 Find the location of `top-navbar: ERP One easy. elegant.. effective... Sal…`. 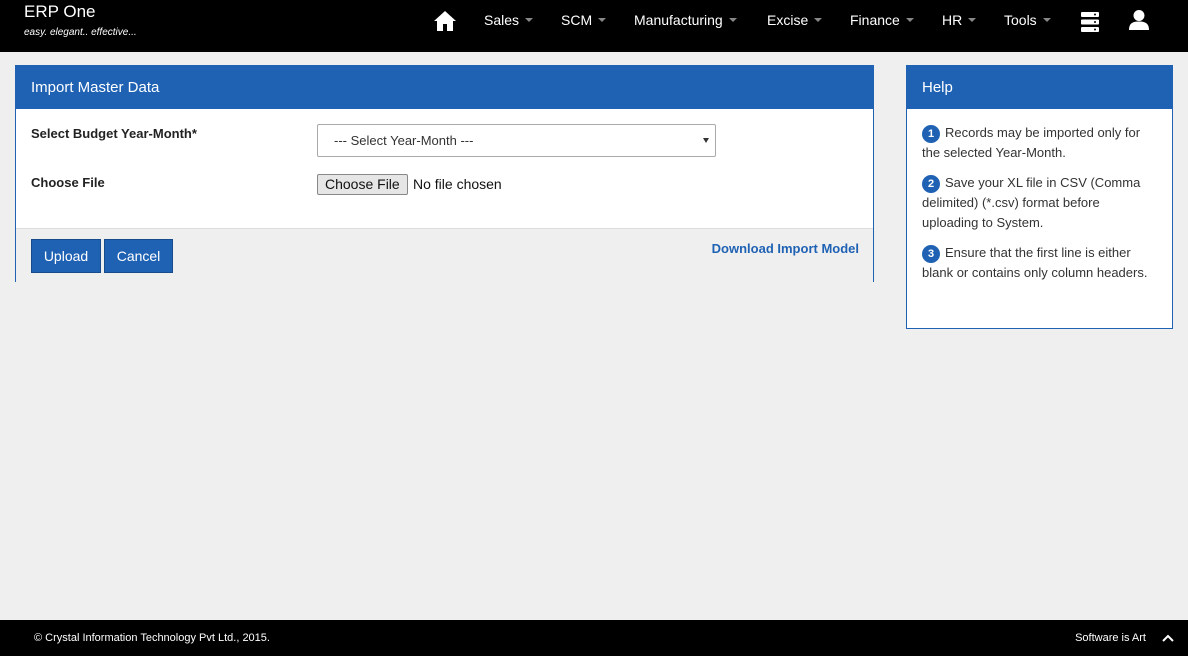

top-navbar: ERP One easy. elegant.. effective... Sal… is located at coordinates (594, 26).